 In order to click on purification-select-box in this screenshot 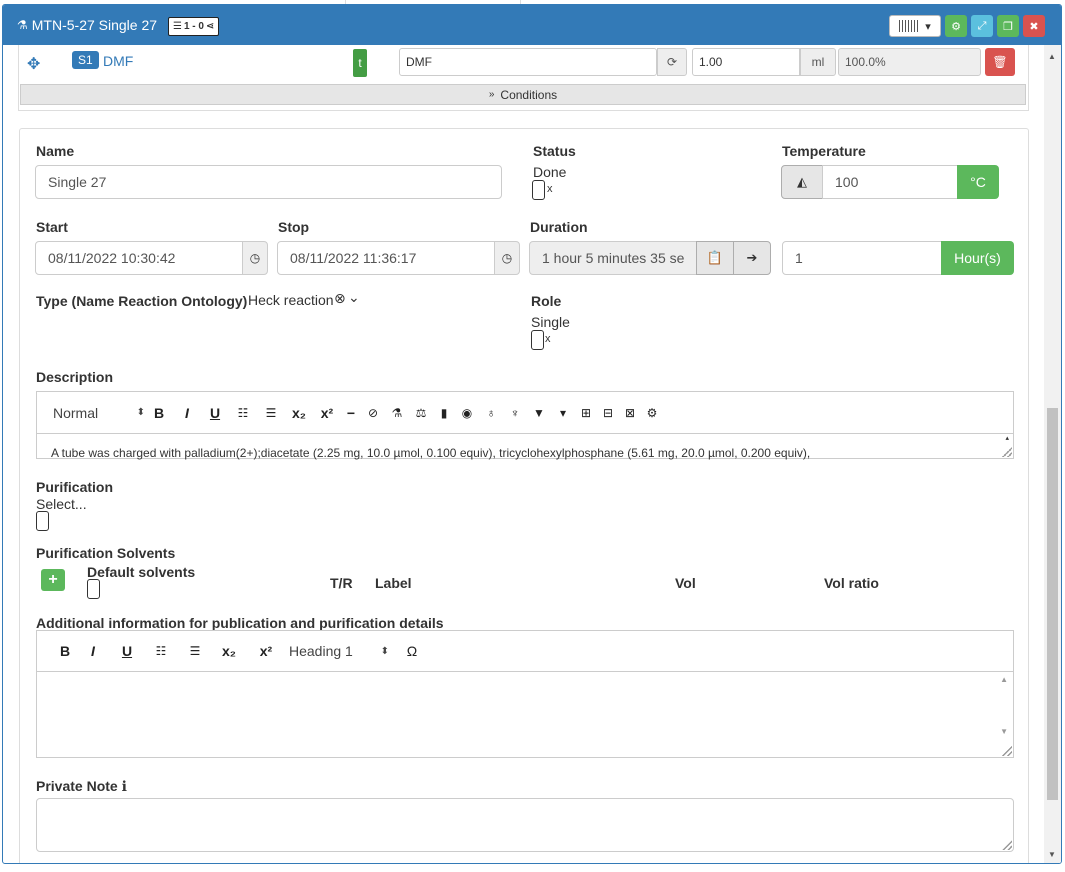, I will do `click(42, 521)`.